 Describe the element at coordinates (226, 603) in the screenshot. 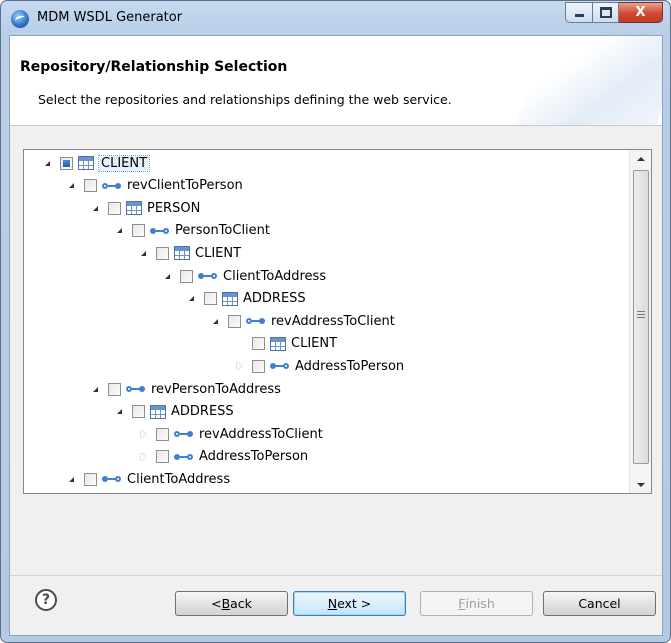

I see `back-mnemonic: B` at that location.